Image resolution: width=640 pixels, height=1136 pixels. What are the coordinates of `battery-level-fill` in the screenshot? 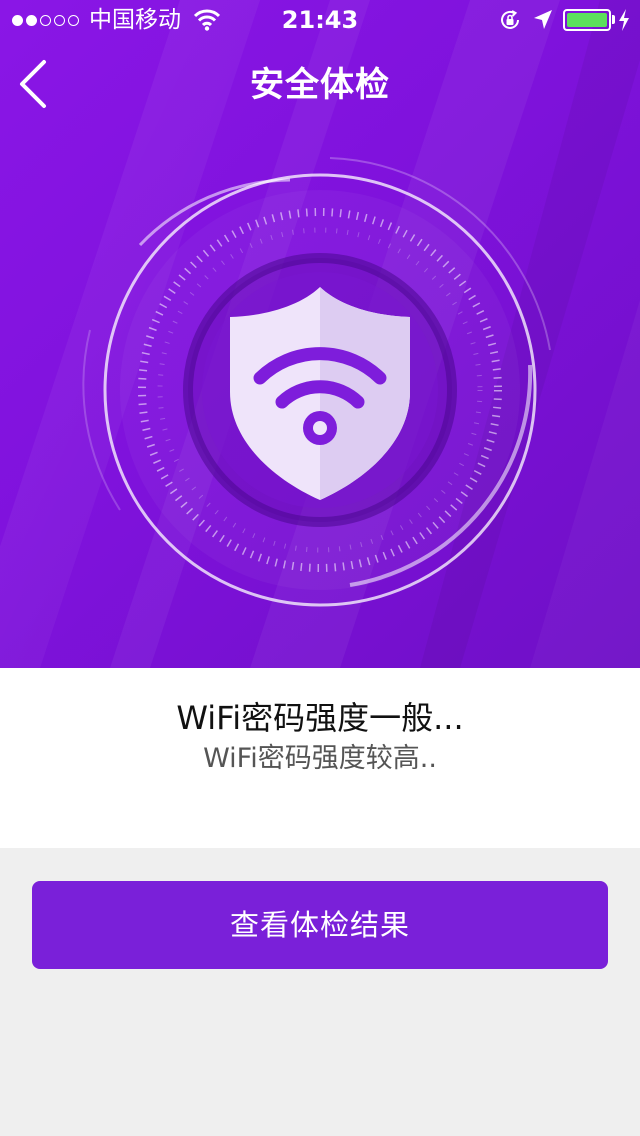 It's located at (587, 20).